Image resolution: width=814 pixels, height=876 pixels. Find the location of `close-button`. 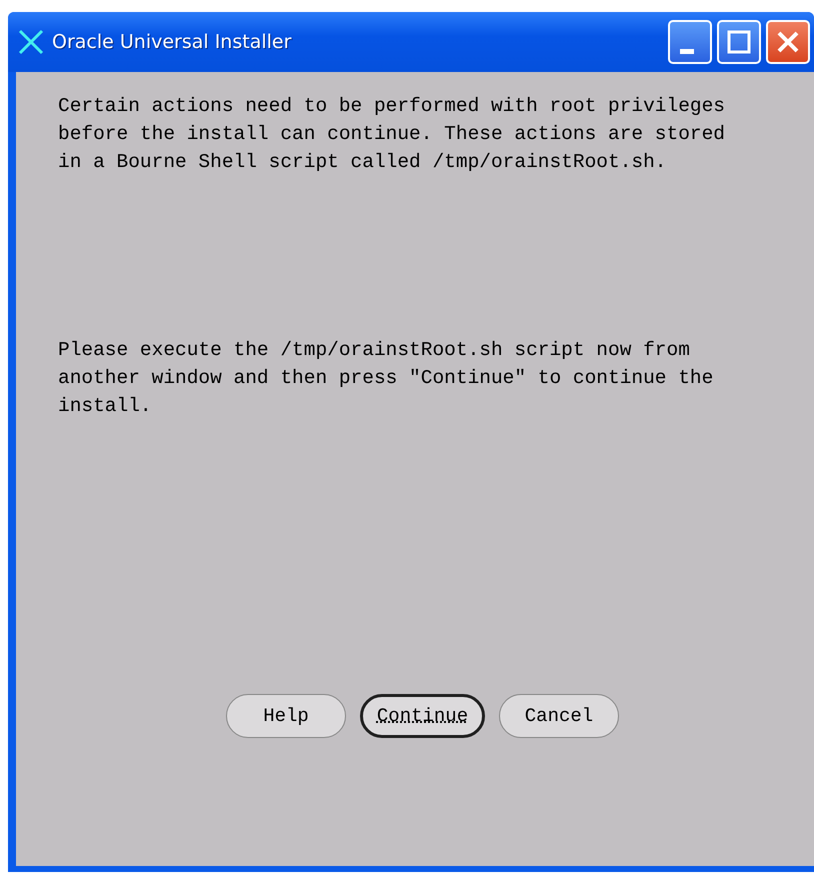

close-button is located at coordinates (788, 42).